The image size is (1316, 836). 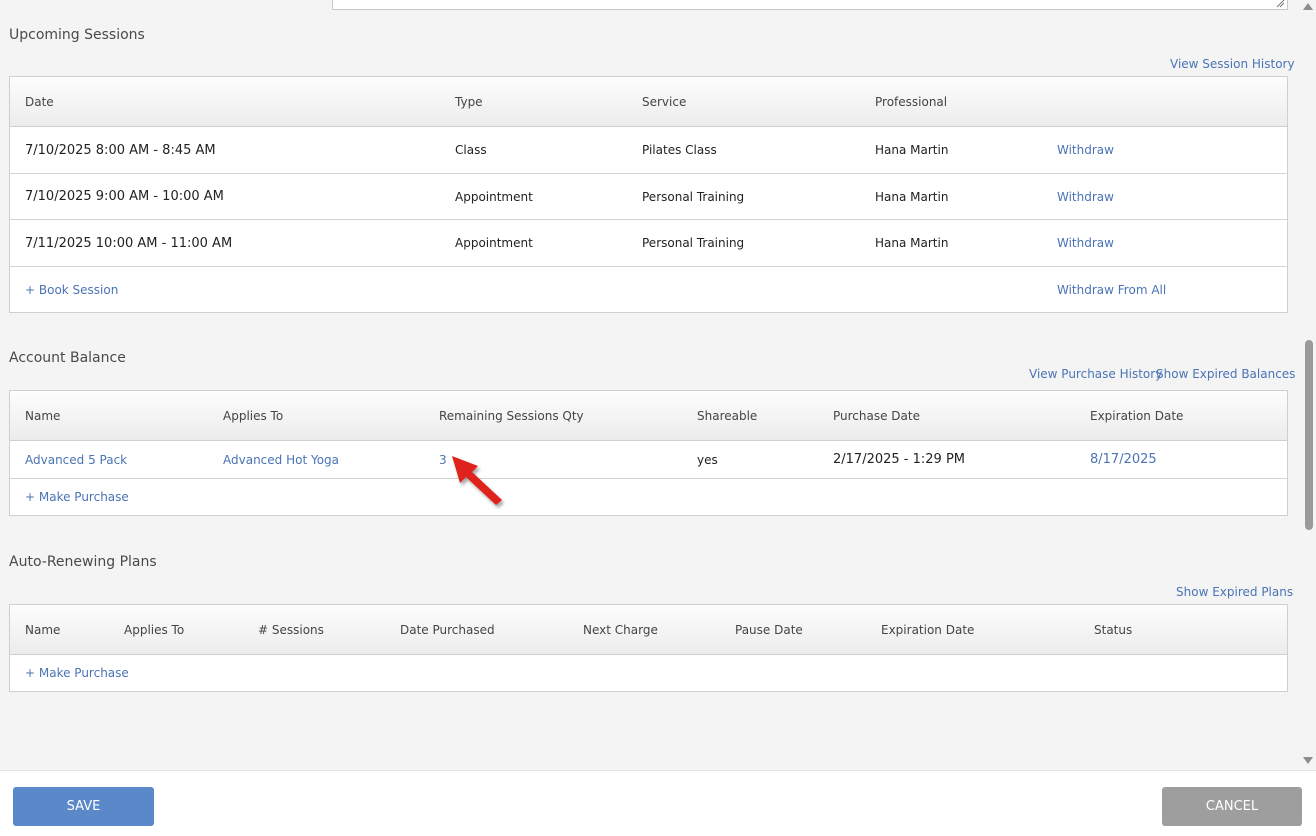 I want to click on col-shareable: Shareable, so click(x=727, y=415).